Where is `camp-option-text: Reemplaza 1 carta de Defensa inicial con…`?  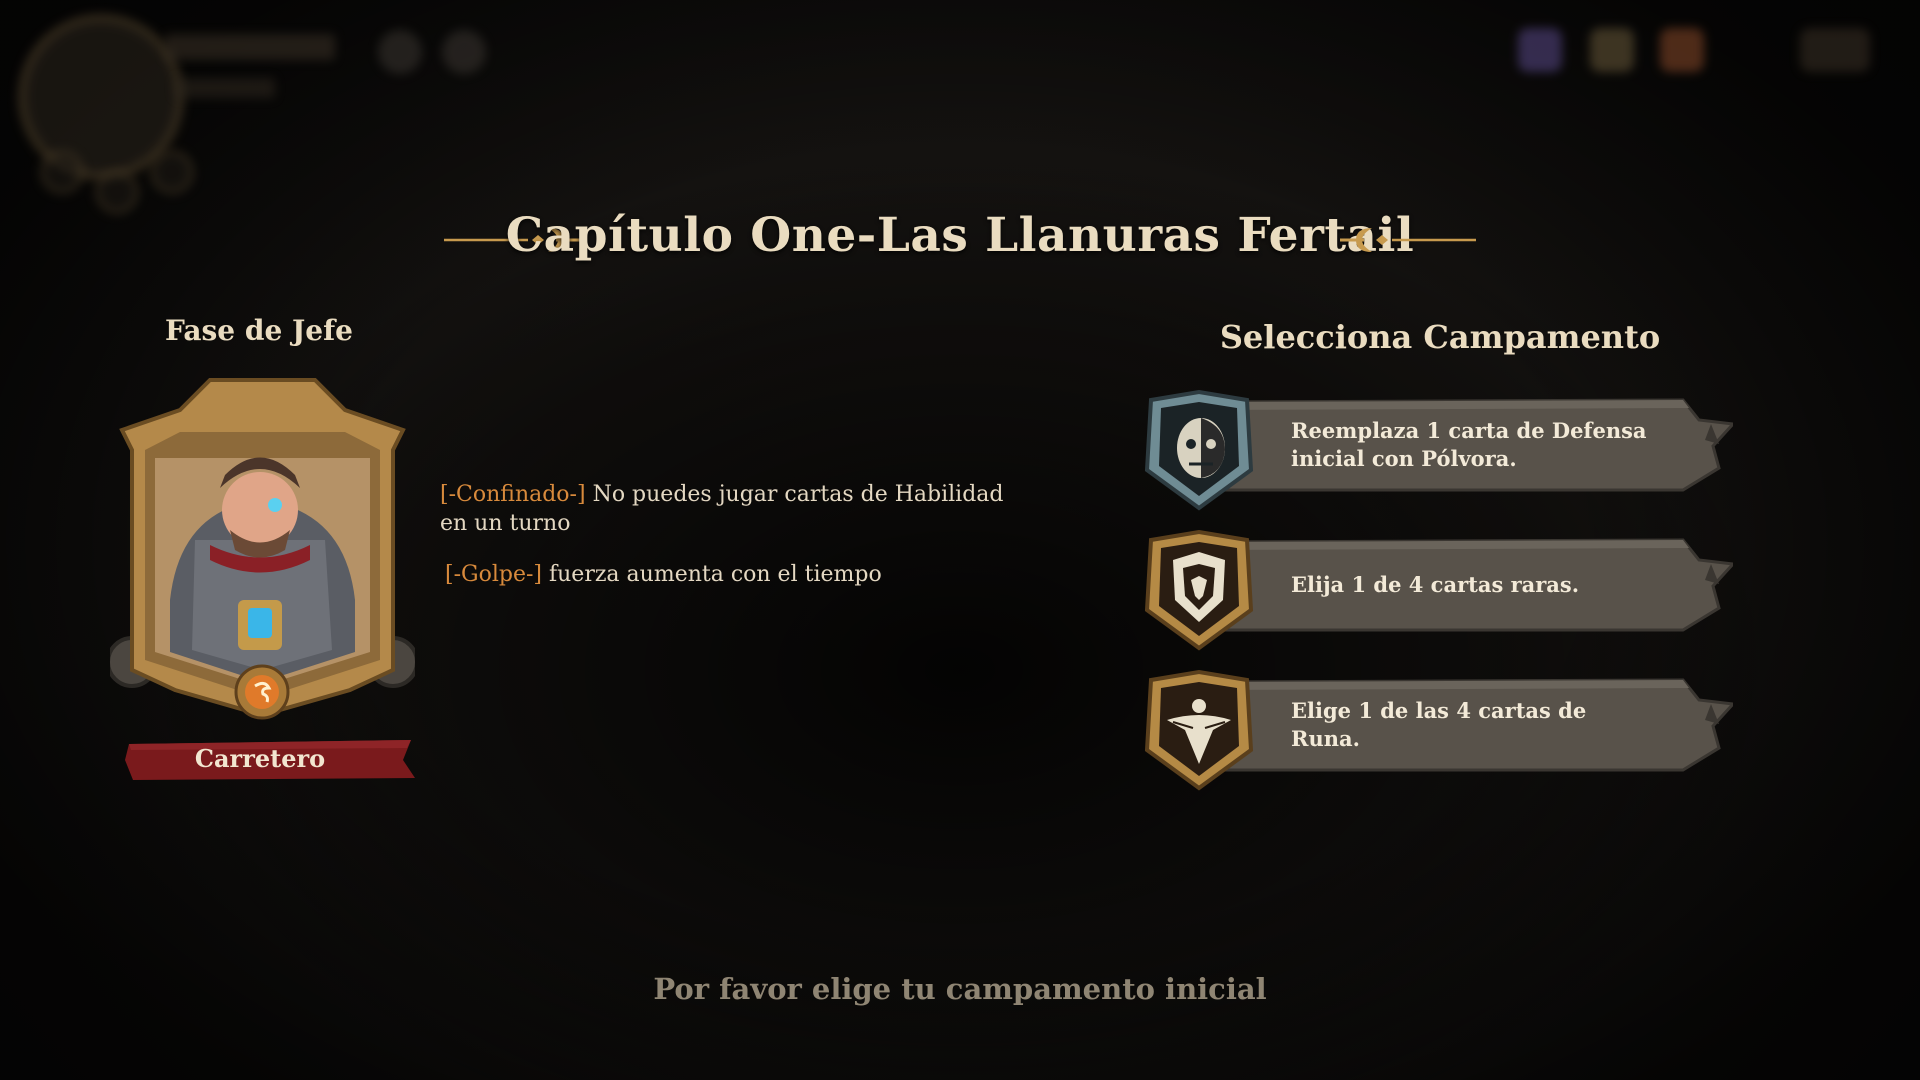
camp-option-text: Reemplaza 1 carta de Defensa inicial con… is located at coordinates (1469, 444).